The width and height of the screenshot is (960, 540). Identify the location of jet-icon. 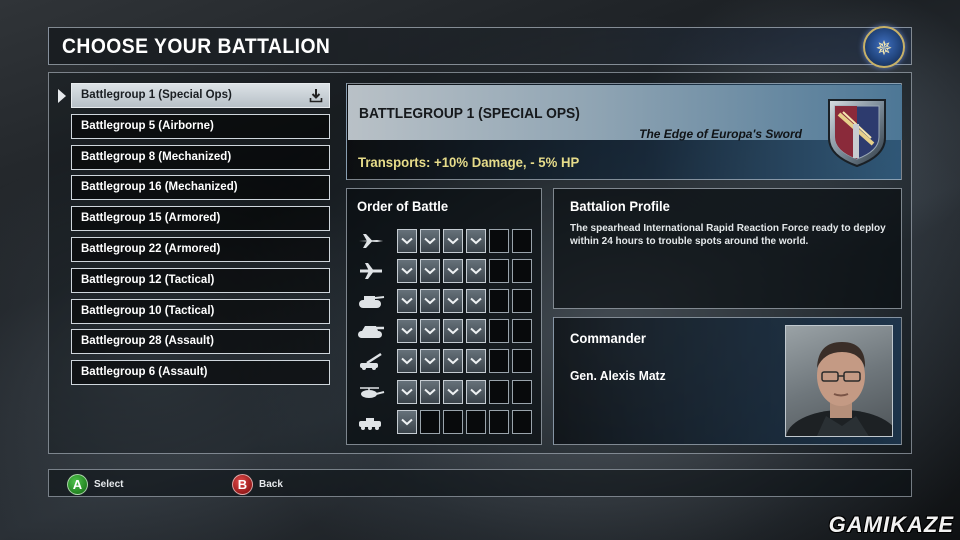
(371, 241).